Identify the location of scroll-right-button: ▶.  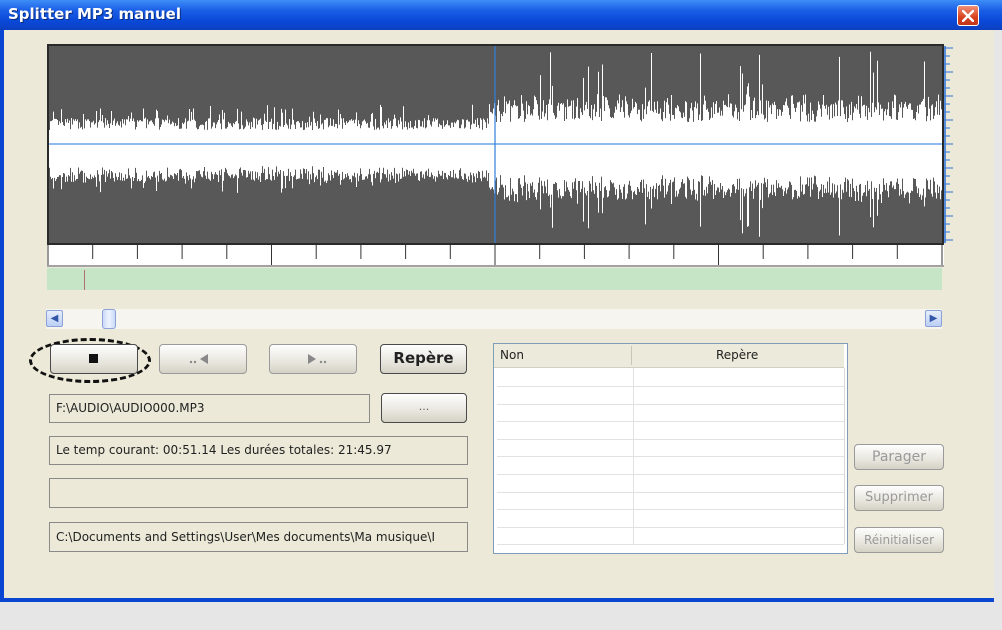
(933, 318).